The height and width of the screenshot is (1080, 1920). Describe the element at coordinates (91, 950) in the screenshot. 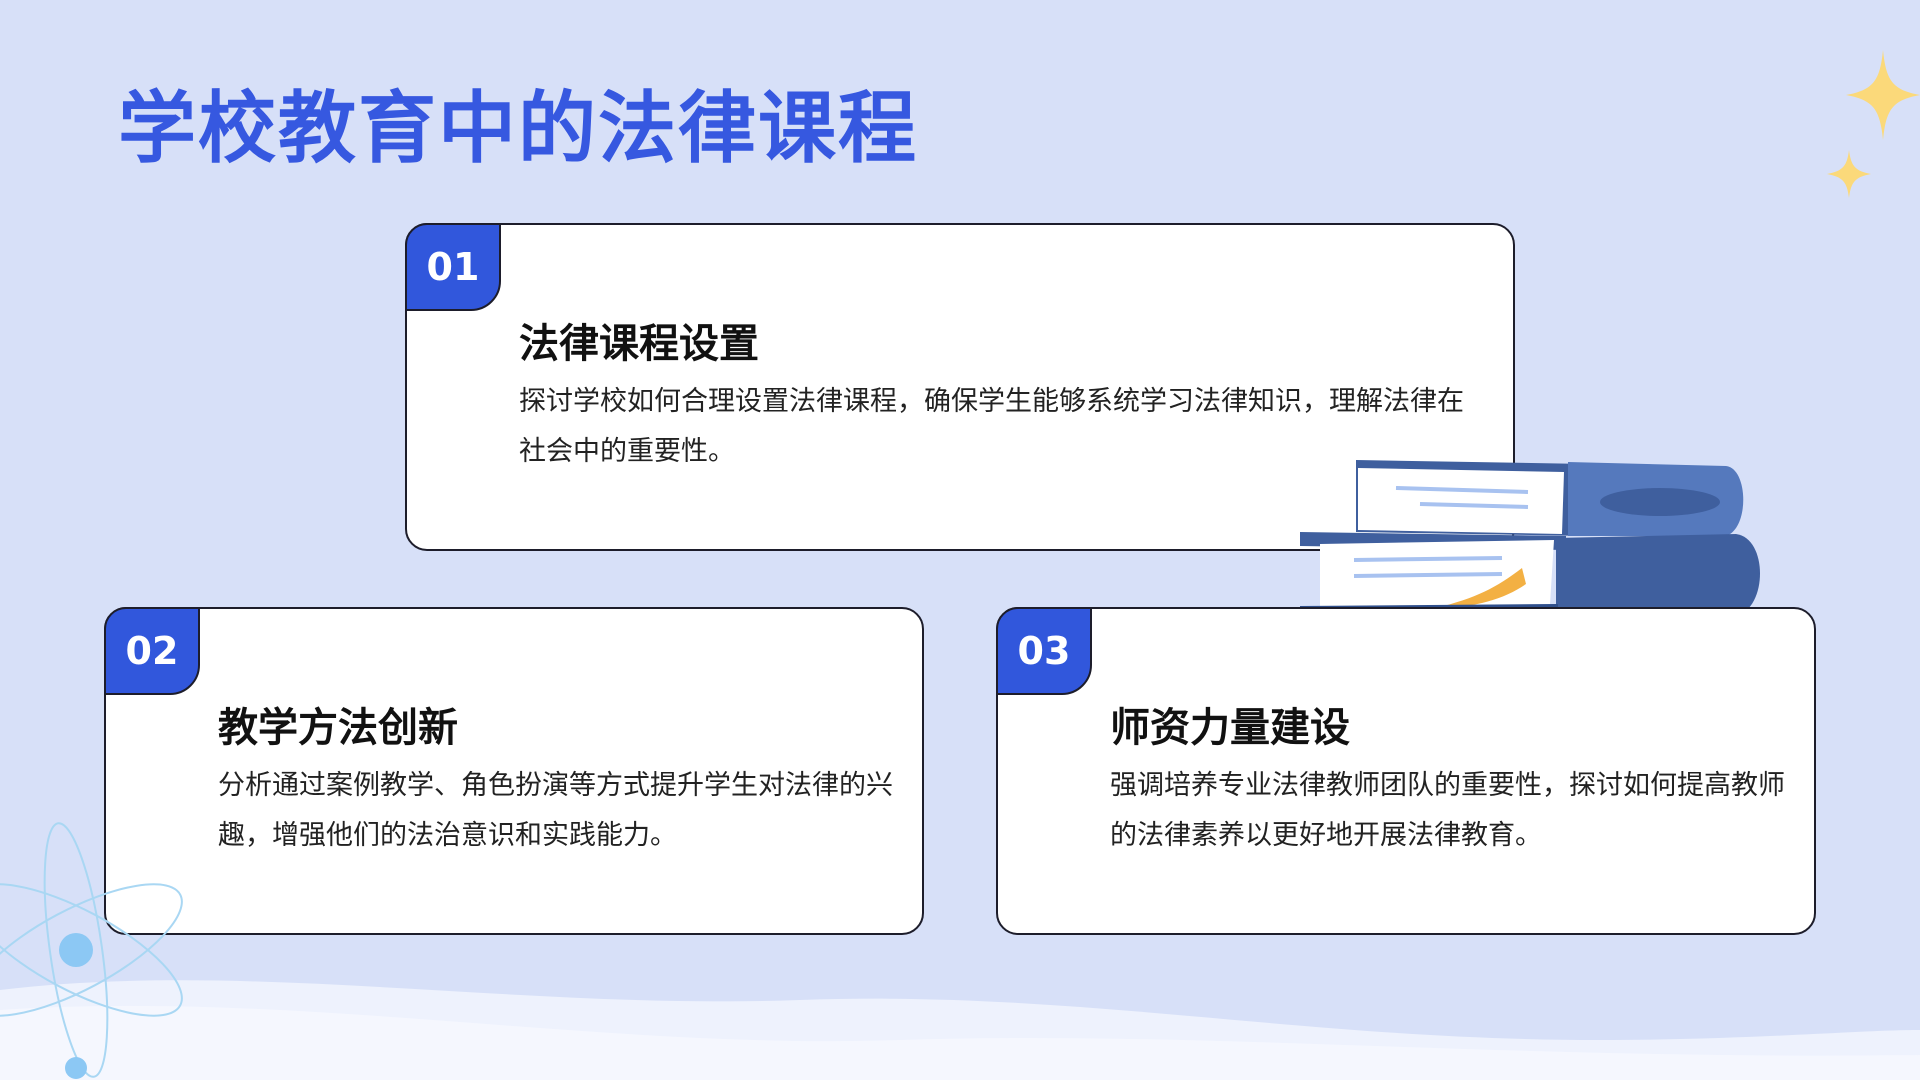

I see `atom-icon` at that location.